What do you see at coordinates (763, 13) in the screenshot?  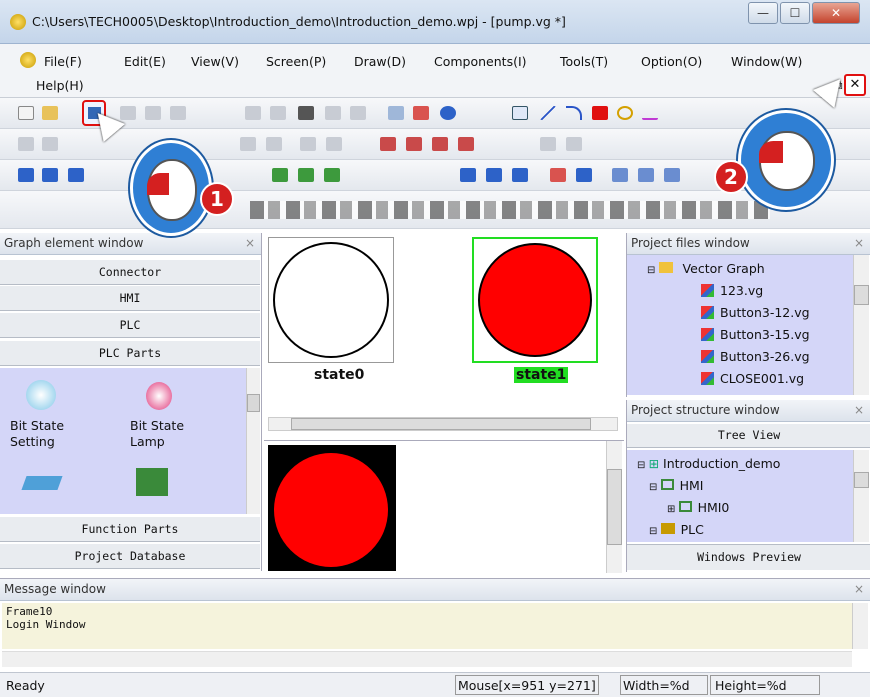 I see `minimize-button: —` at bounding box center [763, 13].